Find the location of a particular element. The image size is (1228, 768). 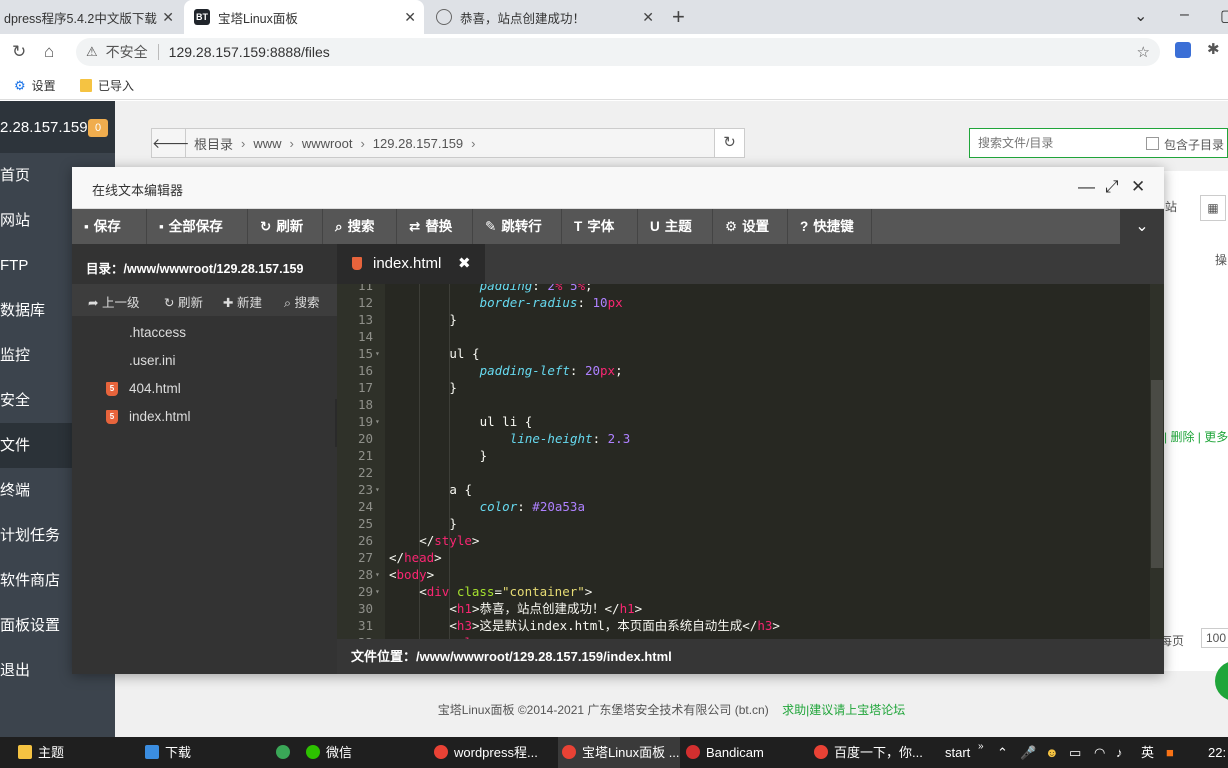

search-button: ⌕ 搜索 is located at coordinates (360, 226).